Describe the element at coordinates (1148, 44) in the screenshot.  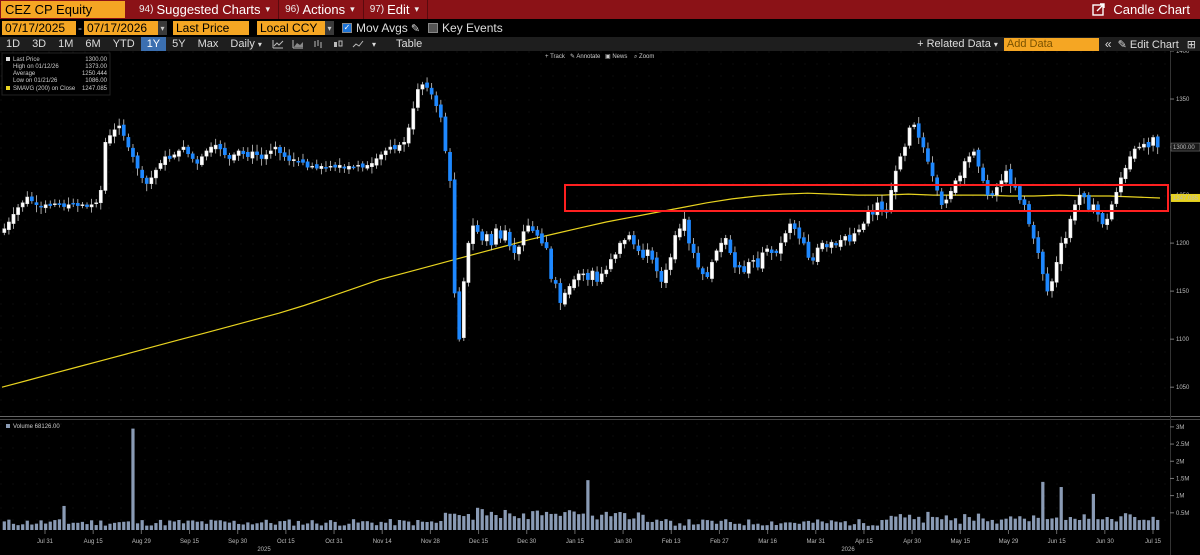
I see `edit-chart-button: ✎ Edit Chart` at that location.